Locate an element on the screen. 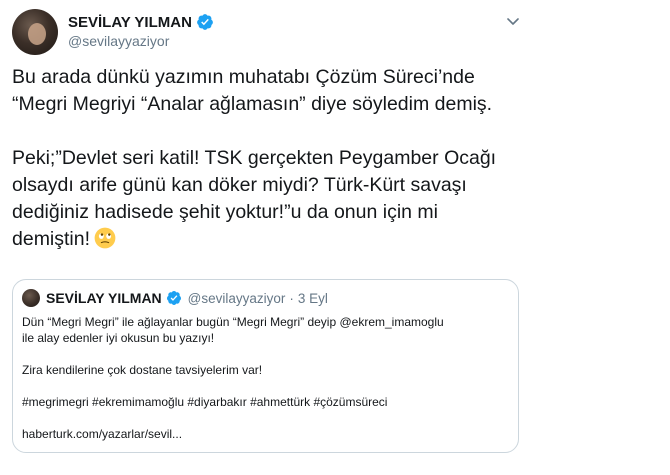  quoted-author-handle: @sevilayyaziyor is located at coordinates (236, 298).